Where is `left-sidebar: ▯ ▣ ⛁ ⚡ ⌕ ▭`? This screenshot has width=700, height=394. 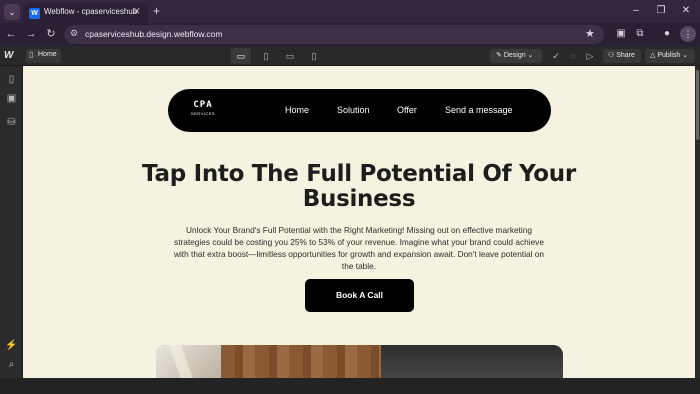 left-sidebar: ▯ ▣ ⛁ ⚡ ⌕ ▭ is located at coordinates (11, 226).